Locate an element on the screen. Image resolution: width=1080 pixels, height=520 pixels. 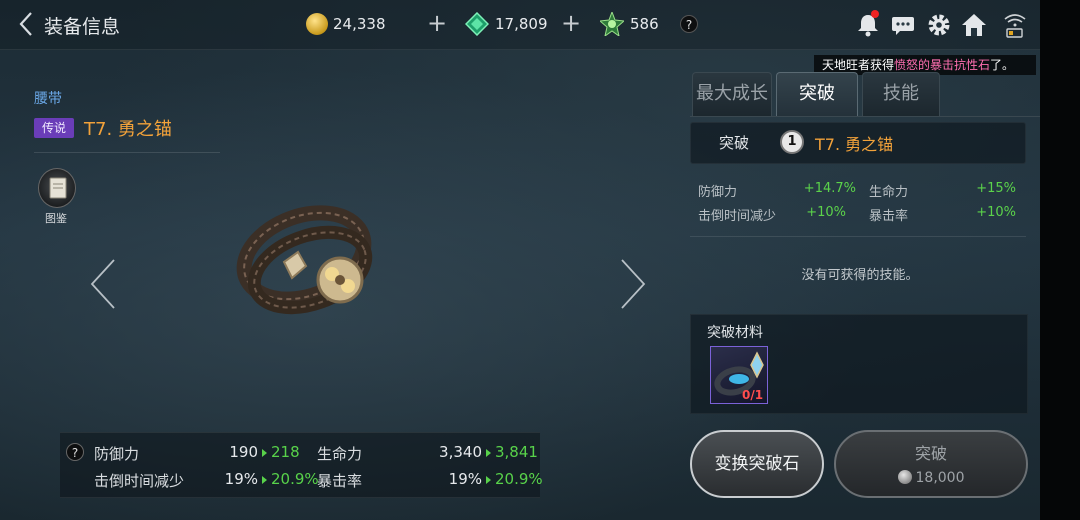
stone-currency: 586 is located at coordinates (629, 24).